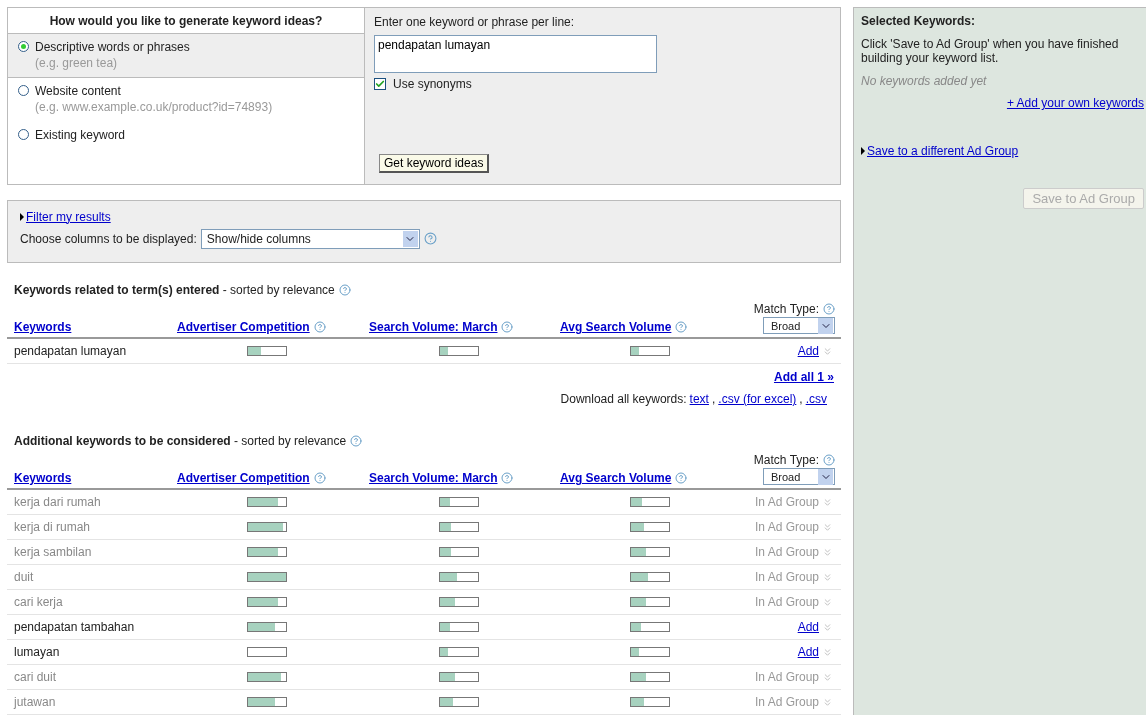  What do you see at coordinates (943, 151) in the screenshot?
I see `save-different-link: Save to a different Ad Group` at bounding box center [943, 151].